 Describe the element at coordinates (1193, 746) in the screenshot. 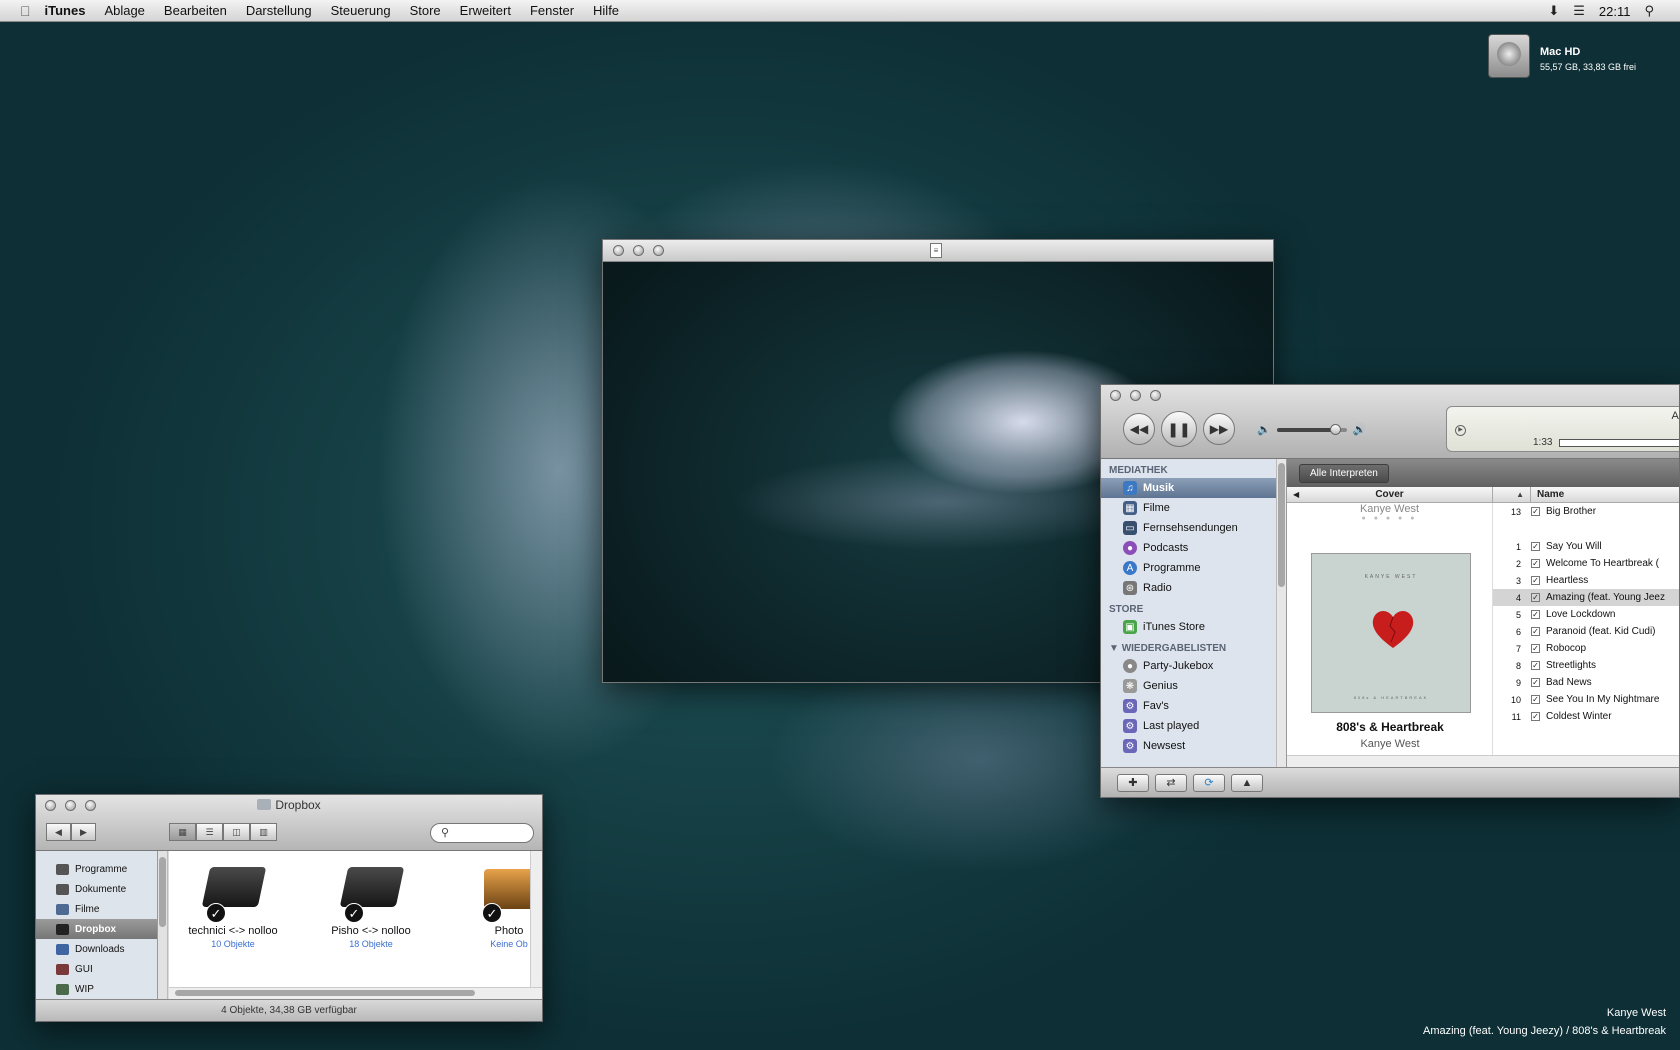

I see `sidebar-item-newsest: ⚙ Newsest` at that location.